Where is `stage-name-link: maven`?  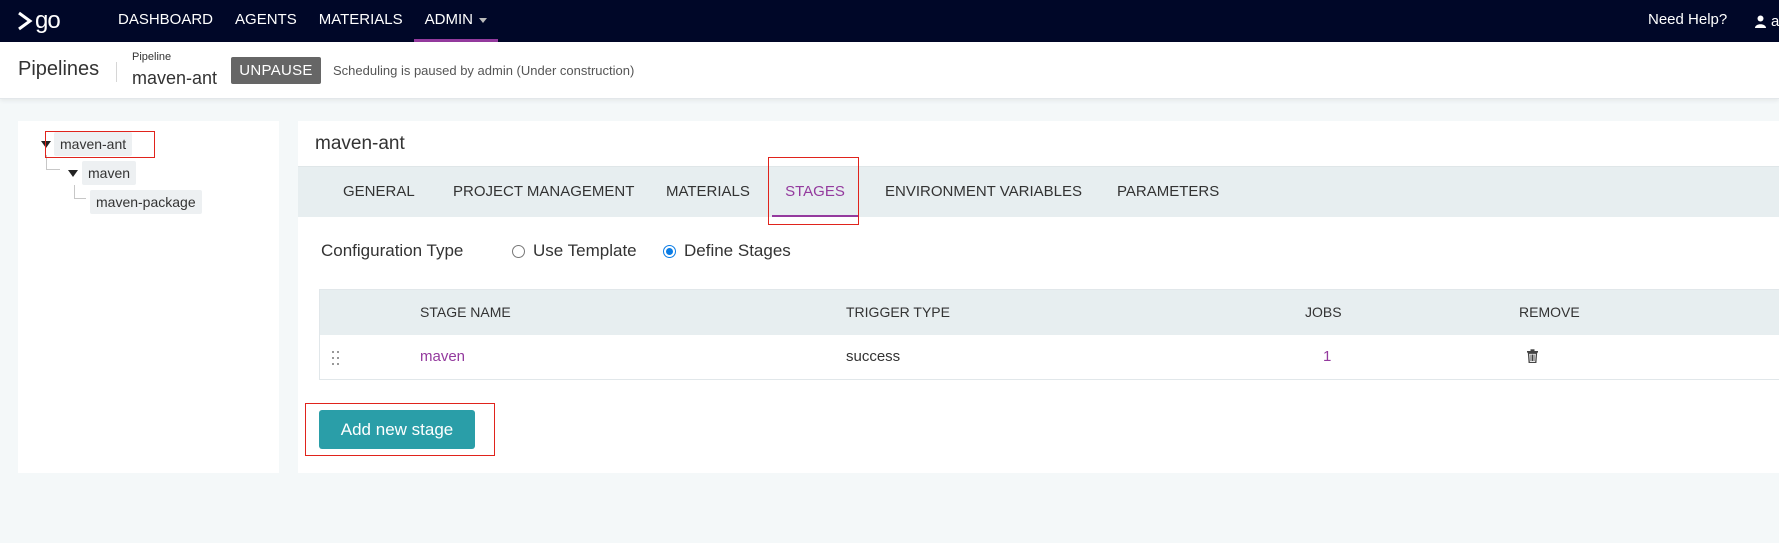 stage-name-link: maven is located at coordinates (442, 357).